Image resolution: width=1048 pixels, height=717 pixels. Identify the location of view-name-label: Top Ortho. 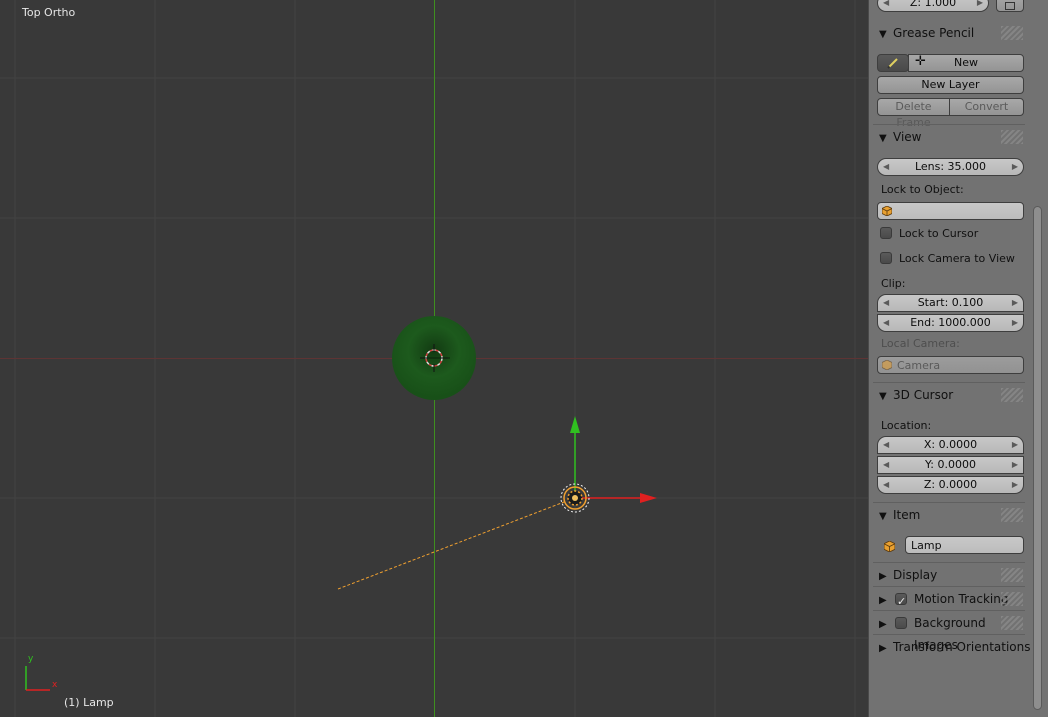
(49, 12).